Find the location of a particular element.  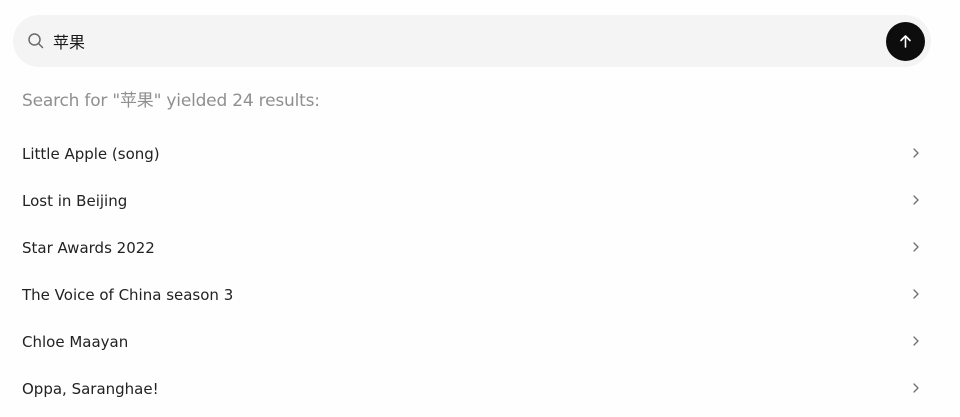

list-item: Oppa, Saranghae! is located at coordinates (480, 388).